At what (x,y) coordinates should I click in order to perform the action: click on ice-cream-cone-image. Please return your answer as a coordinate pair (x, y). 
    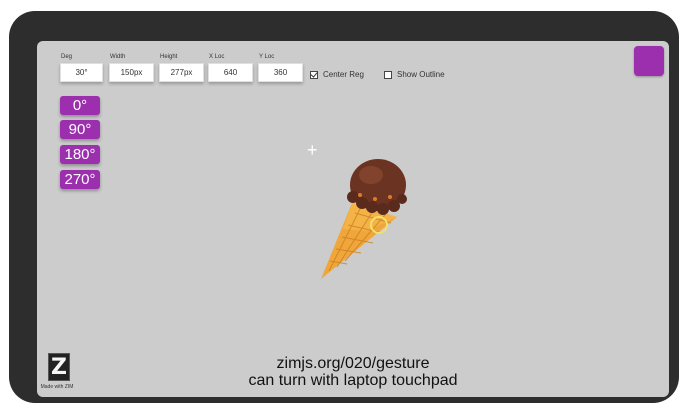
    Looking at the image, I should click on (360, 216).